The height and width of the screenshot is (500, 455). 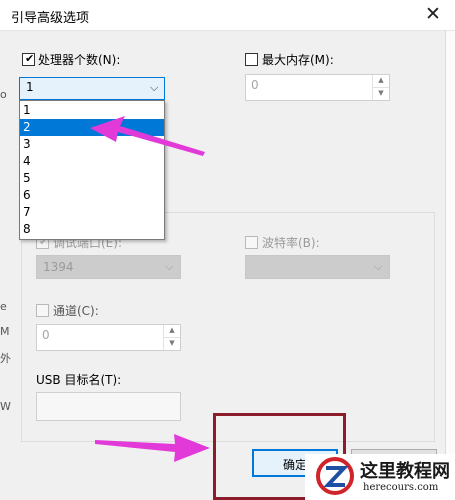 I want to click on watermark: 这里教程网 herecours.com, so click(x=380, y=477).